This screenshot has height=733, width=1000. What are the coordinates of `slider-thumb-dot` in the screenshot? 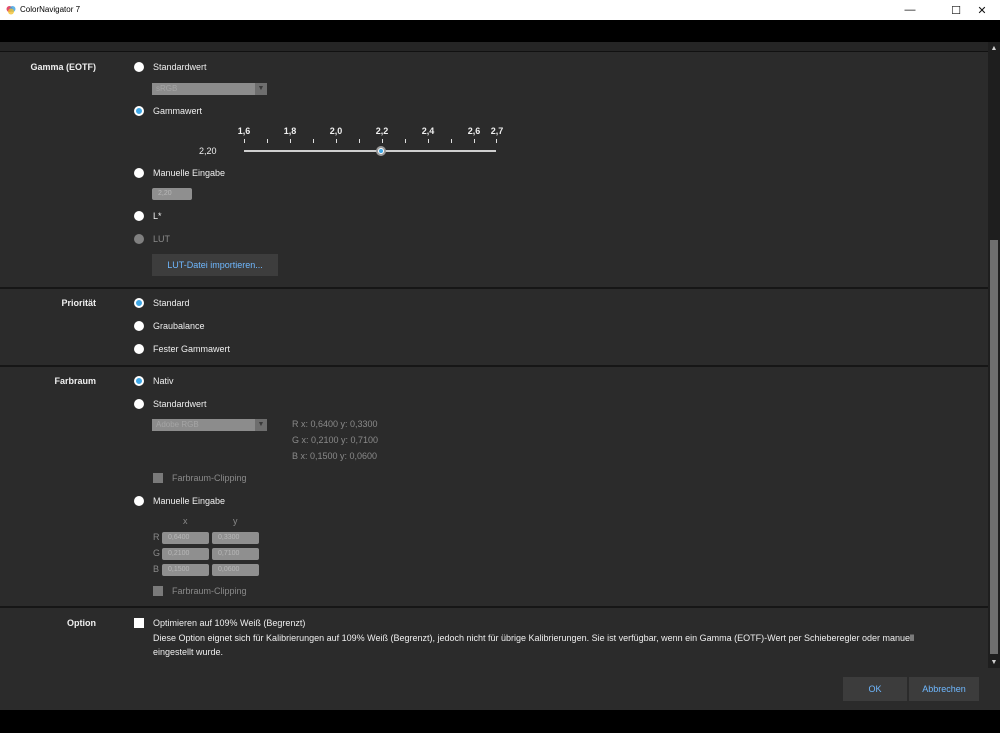 It's located at (381, 151).